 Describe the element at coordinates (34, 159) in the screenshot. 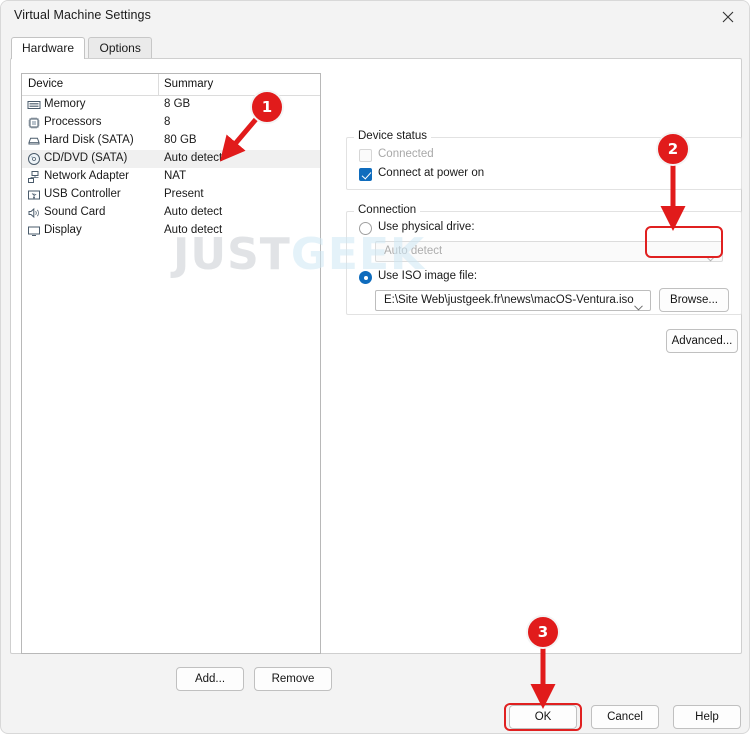

I see `cd-dvd-icon` at that location.